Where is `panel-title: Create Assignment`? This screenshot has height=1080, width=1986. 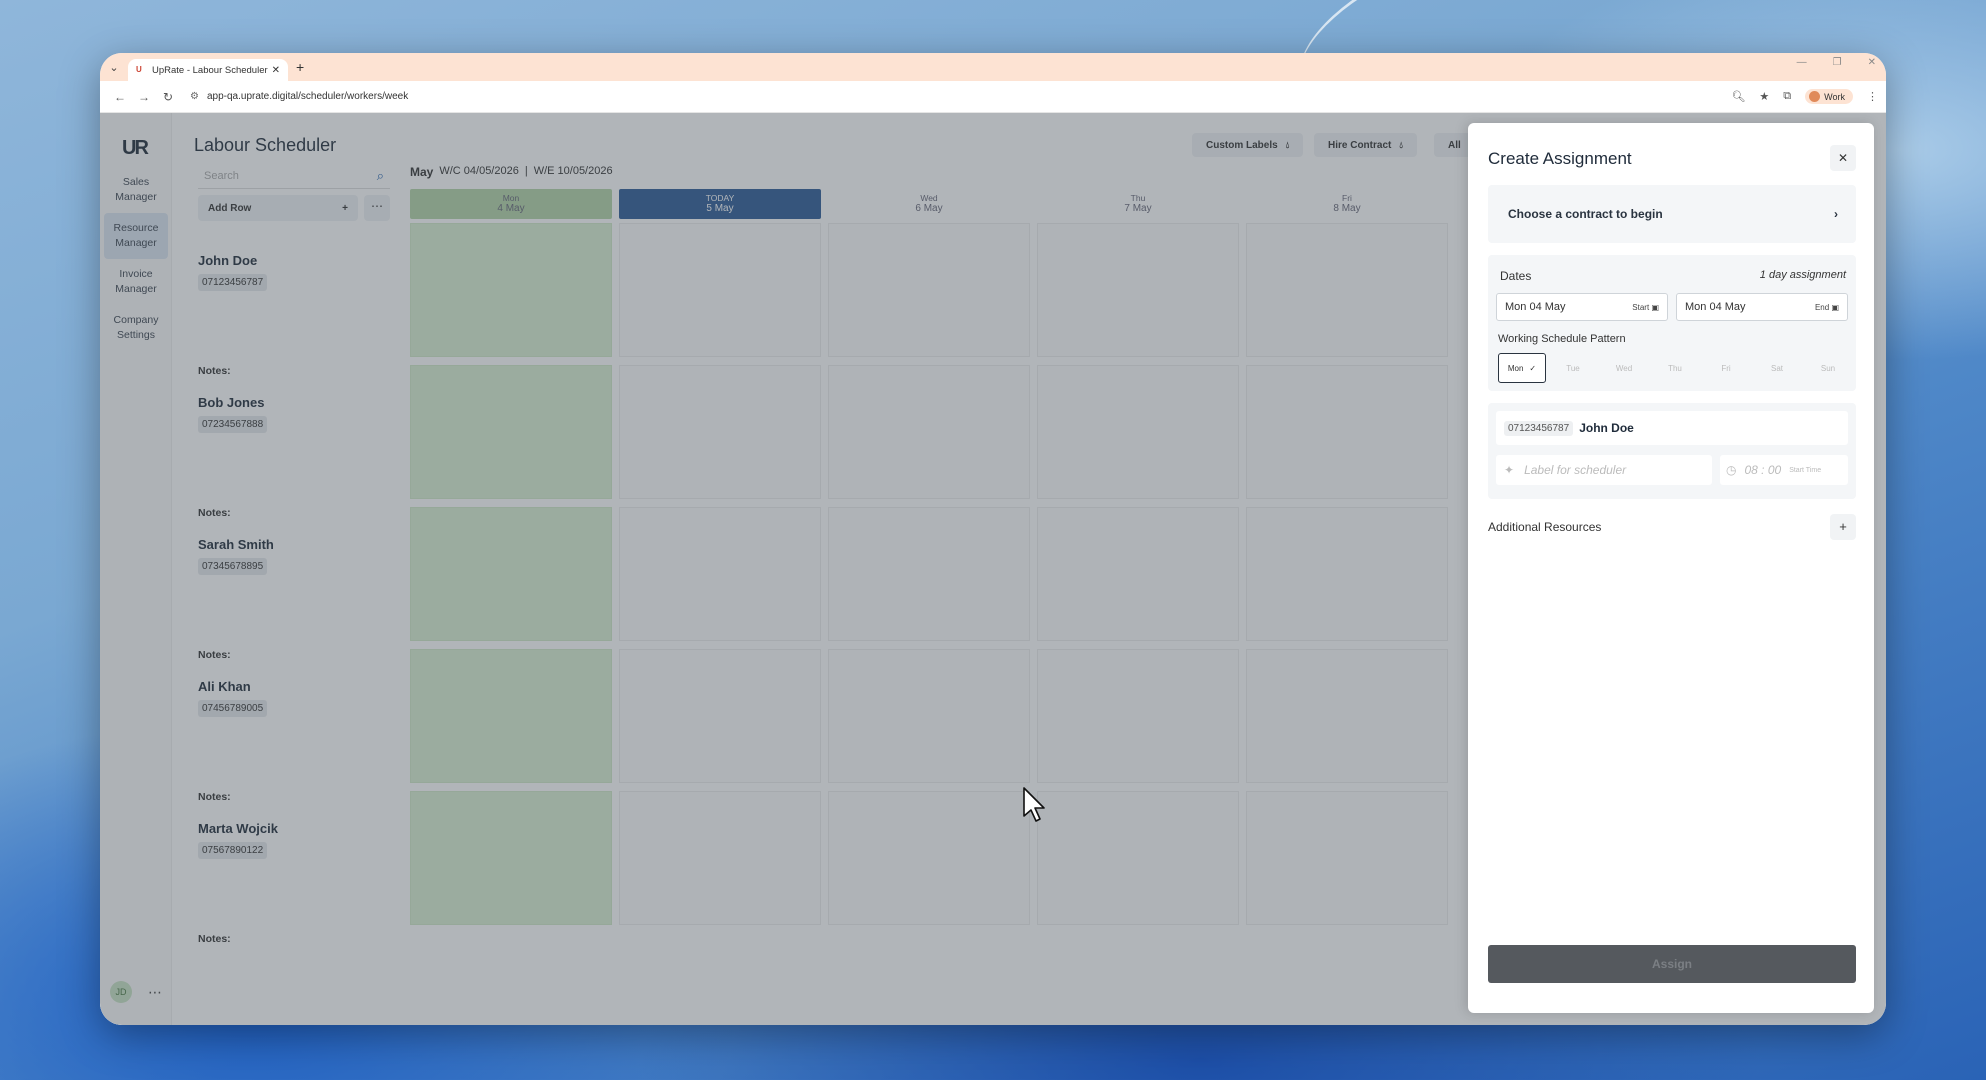
panel-title: Create Assignment is located at coordinates (1560, 158).